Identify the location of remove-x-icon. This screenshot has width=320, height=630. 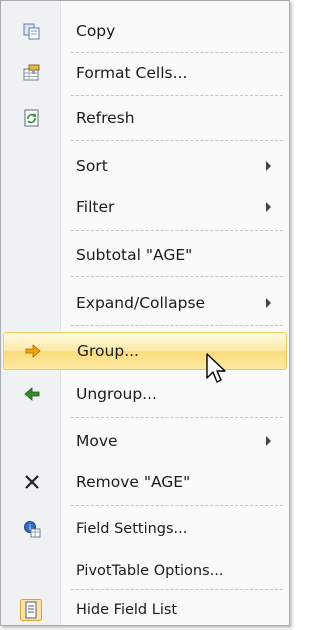
(32, 482).